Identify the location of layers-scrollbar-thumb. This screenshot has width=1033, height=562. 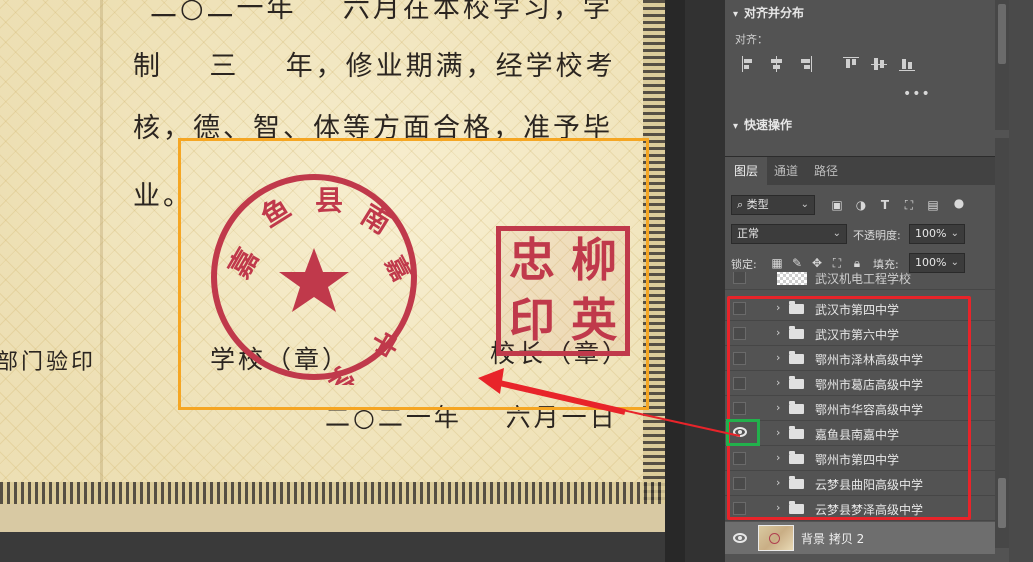
(1002, 503).